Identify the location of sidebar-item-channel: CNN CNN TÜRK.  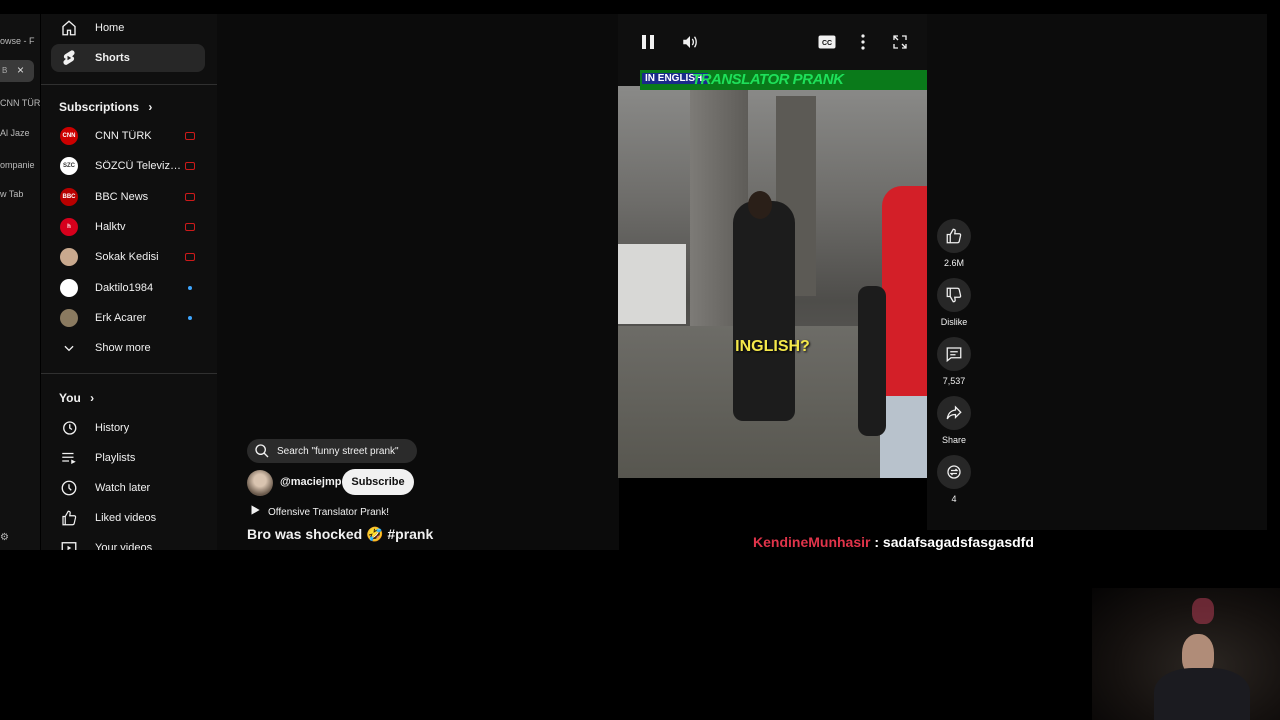
(128, 136).